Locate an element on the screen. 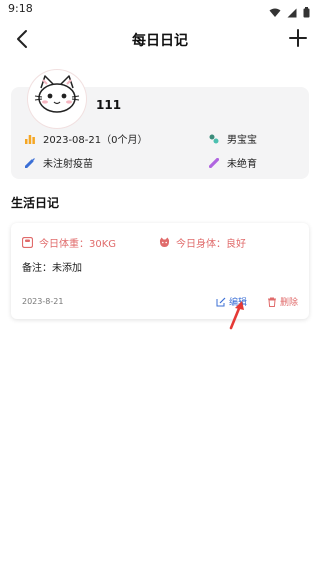 The image size is (320, 568). section-title: 生活日记 is located at coordinates (35, 203).